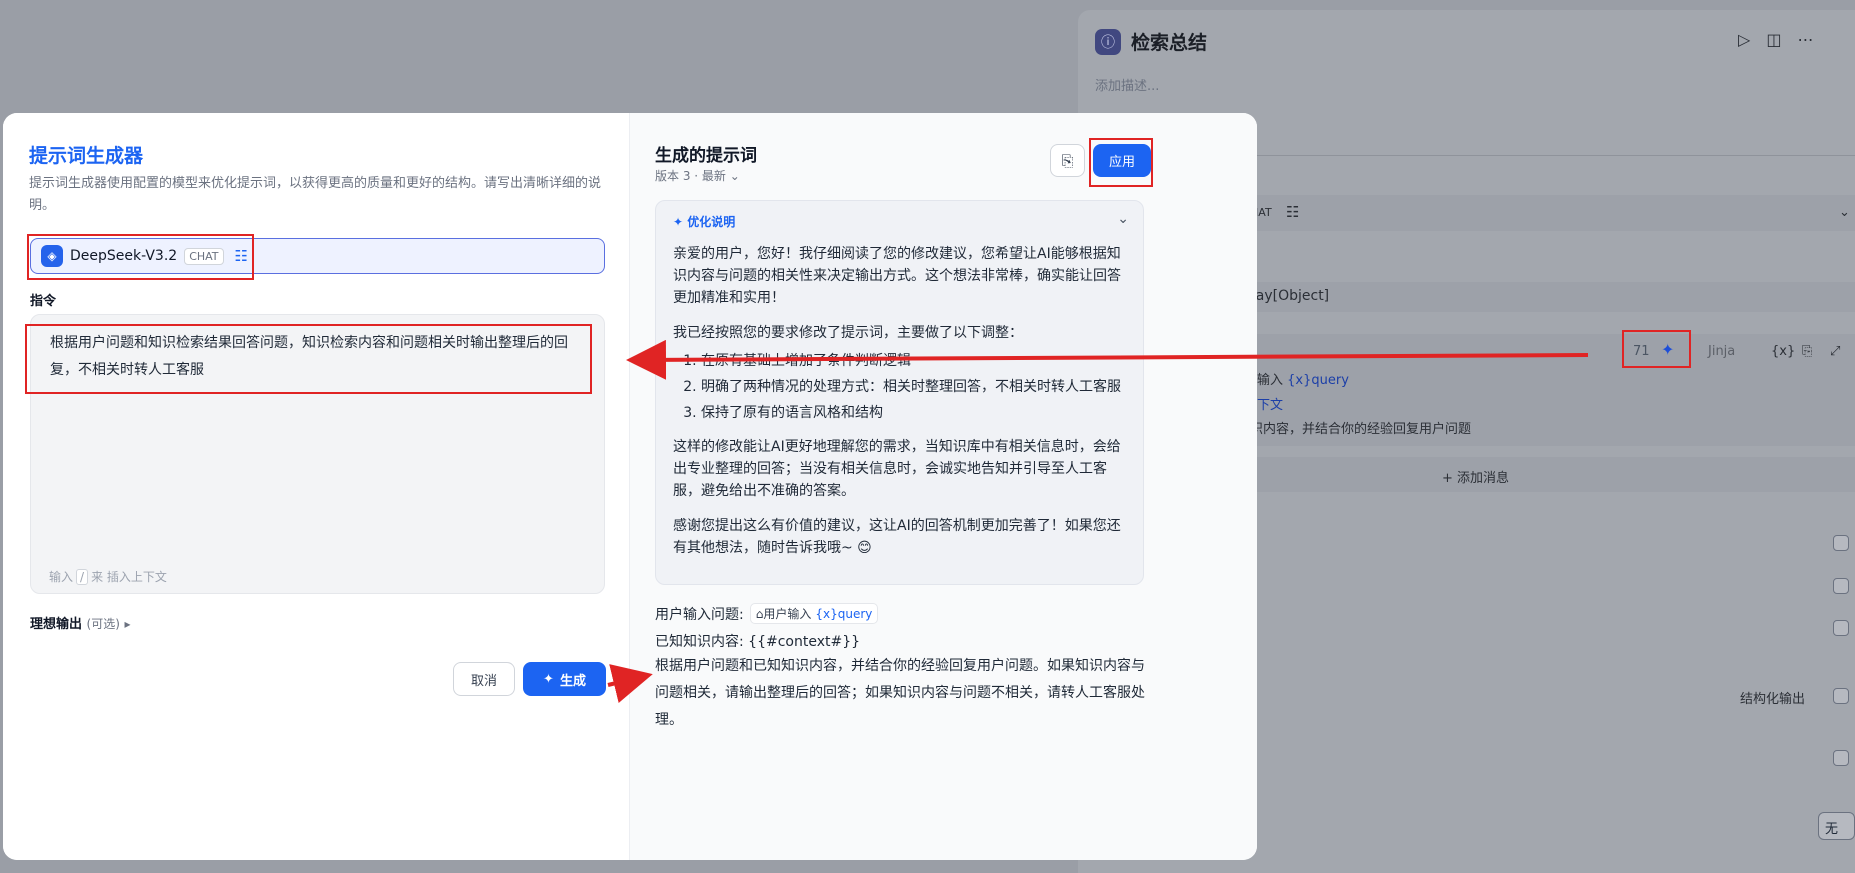  What do you see at coordinates (1805, 39) in the screenshot?
I see `more-icon: ⋯` at bounding box center [1805, 39].